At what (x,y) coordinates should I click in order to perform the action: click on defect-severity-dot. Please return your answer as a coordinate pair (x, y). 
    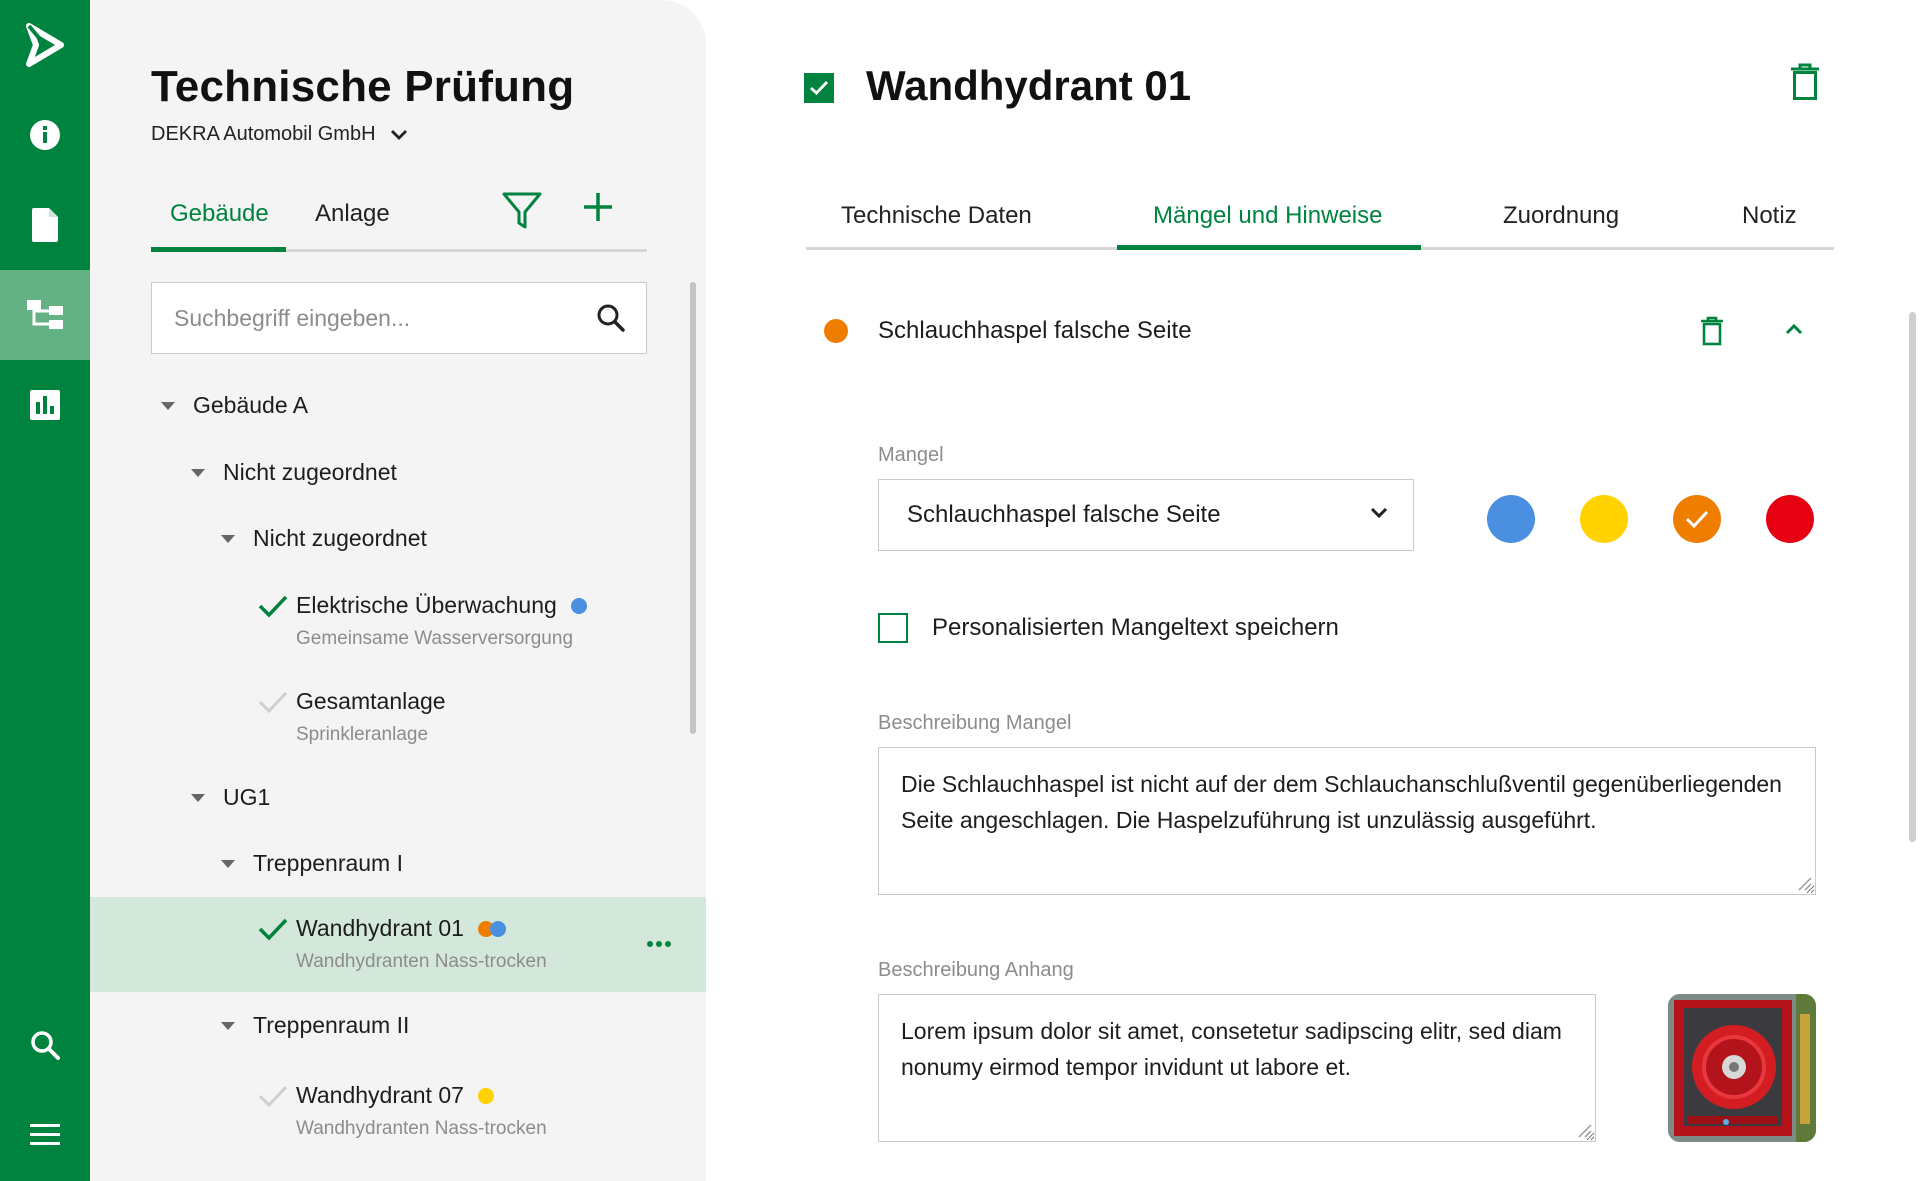
    Looking at the image, I should click on (836, 331).